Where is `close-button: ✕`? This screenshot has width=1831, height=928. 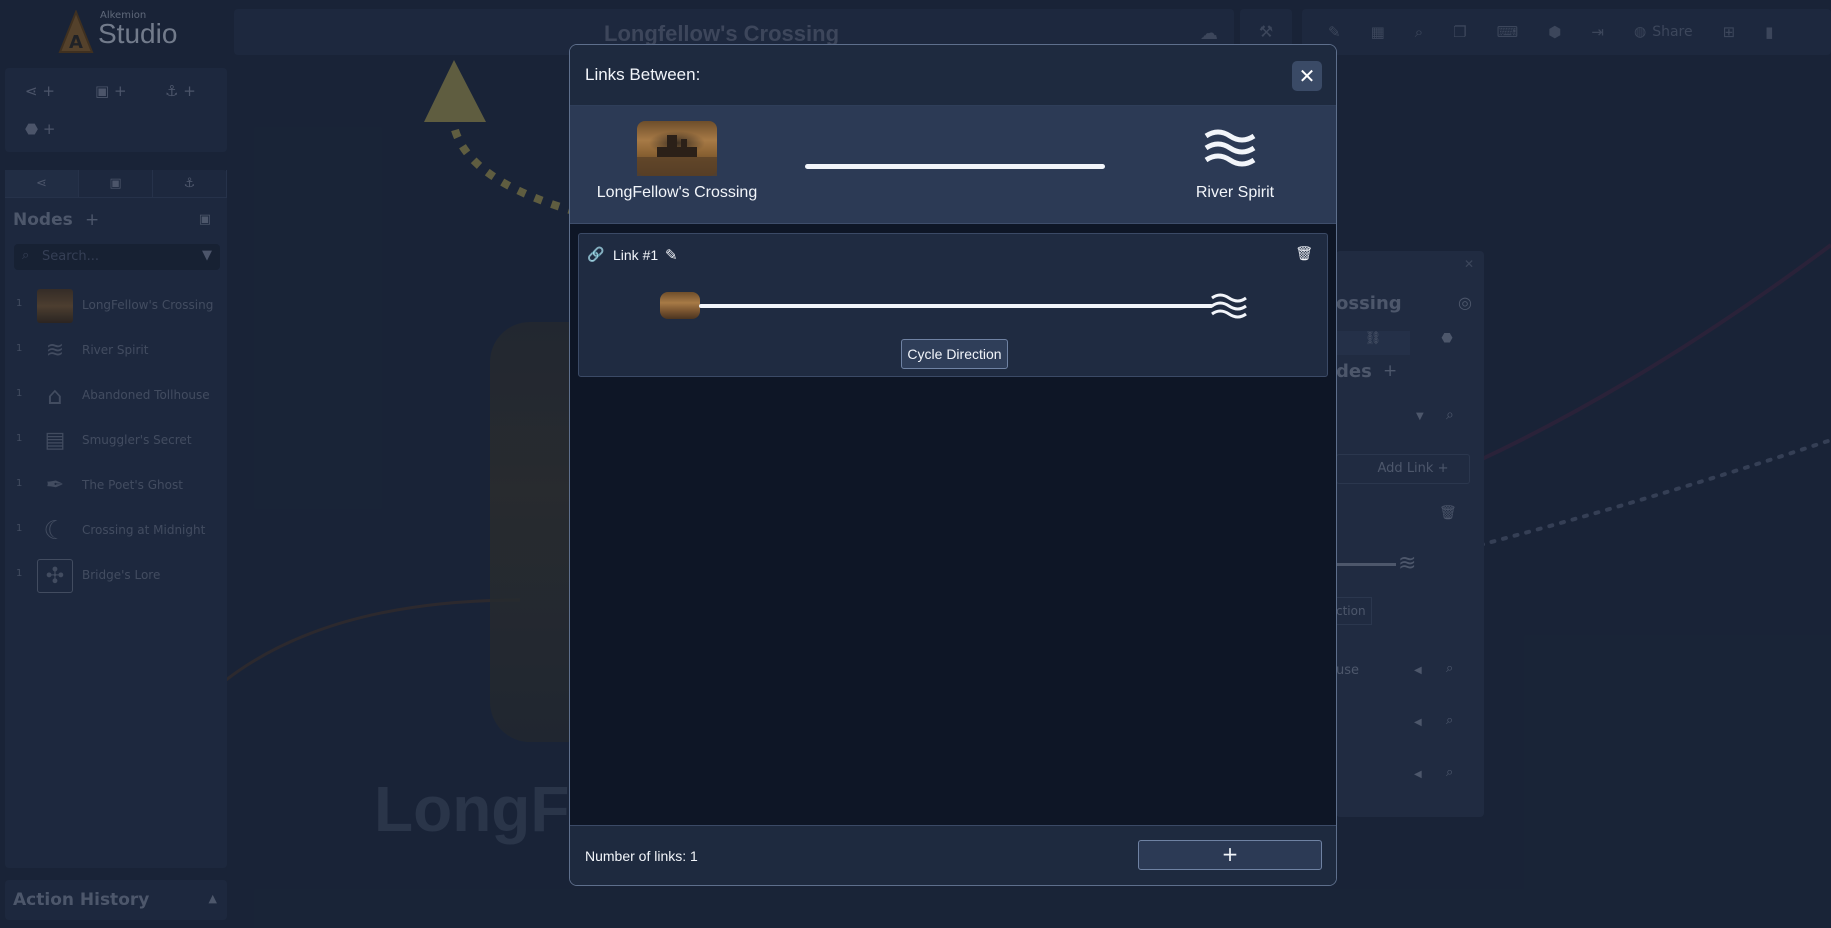
close-button: ✕ is located at coordinates (1307, 76).